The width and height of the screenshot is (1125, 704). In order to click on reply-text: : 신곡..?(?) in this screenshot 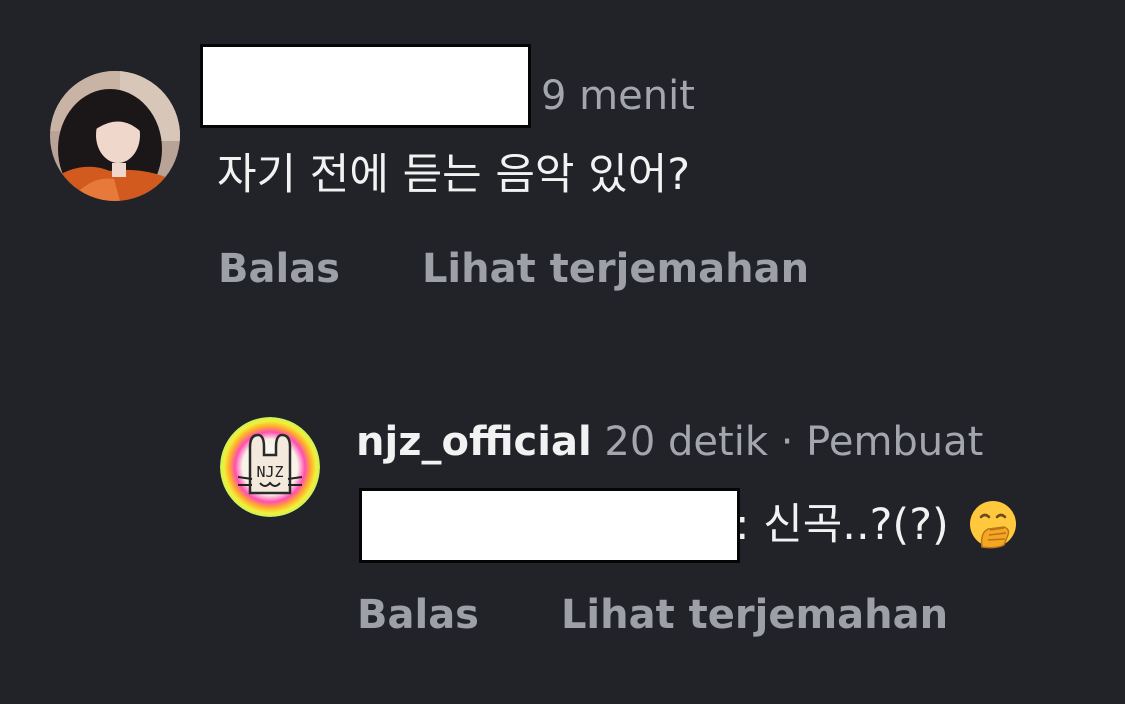, I will do `click(876, 525)`.